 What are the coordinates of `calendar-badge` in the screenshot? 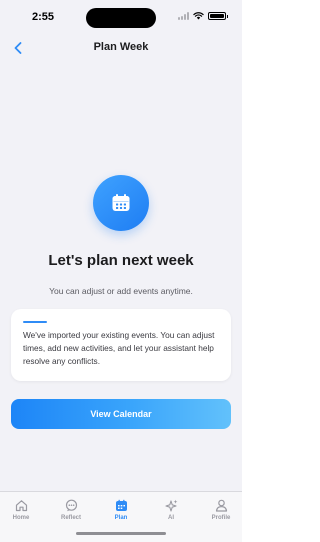 It's located at (121, 203).